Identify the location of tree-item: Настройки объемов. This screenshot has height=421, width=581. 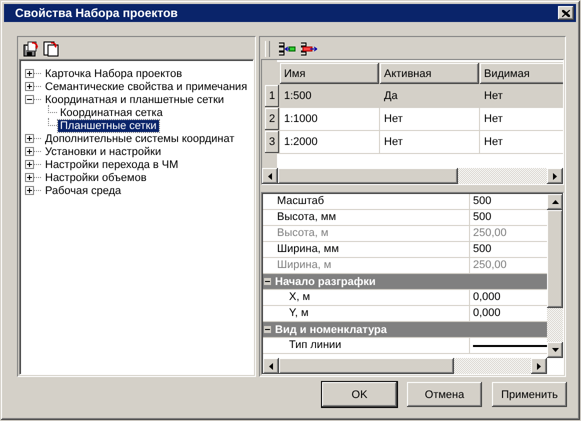
(96, 178).